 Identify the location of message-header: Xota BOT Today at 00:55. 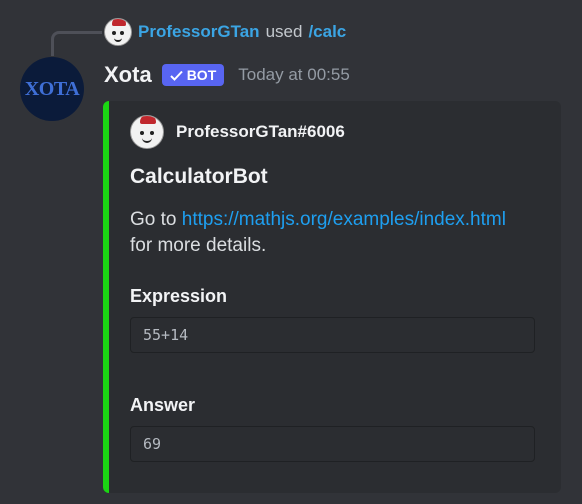
(227, 75).